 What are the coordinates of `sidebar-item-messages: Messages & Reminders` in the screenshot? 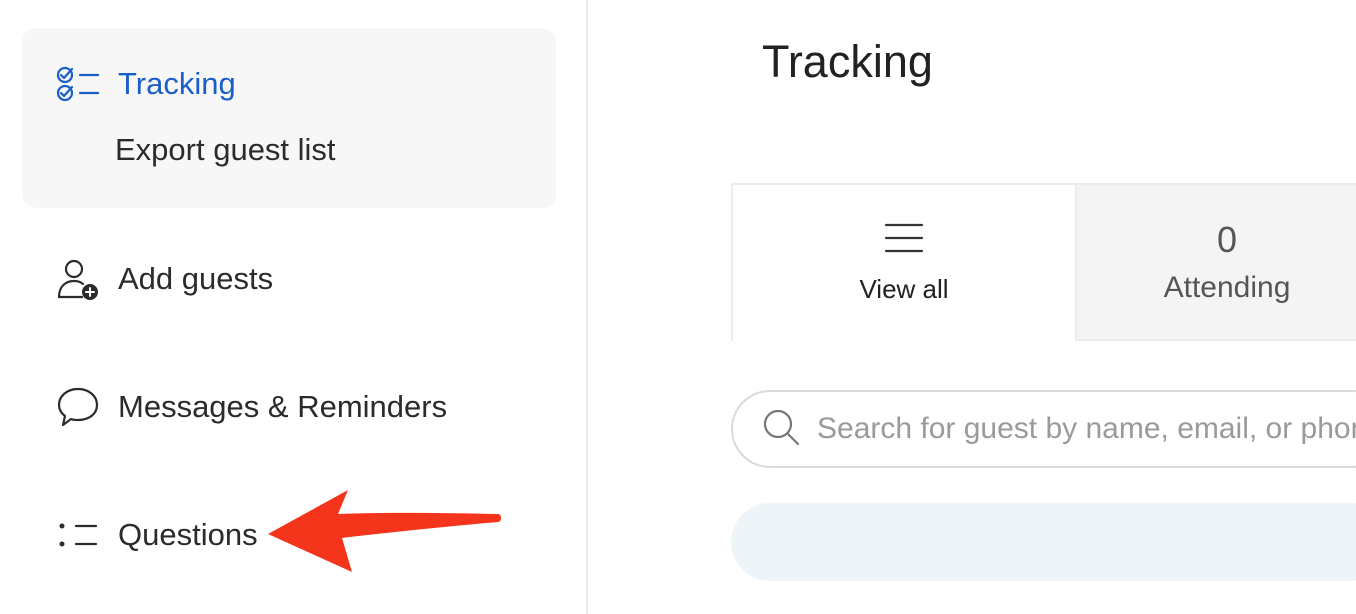 It's located at (251, 407).